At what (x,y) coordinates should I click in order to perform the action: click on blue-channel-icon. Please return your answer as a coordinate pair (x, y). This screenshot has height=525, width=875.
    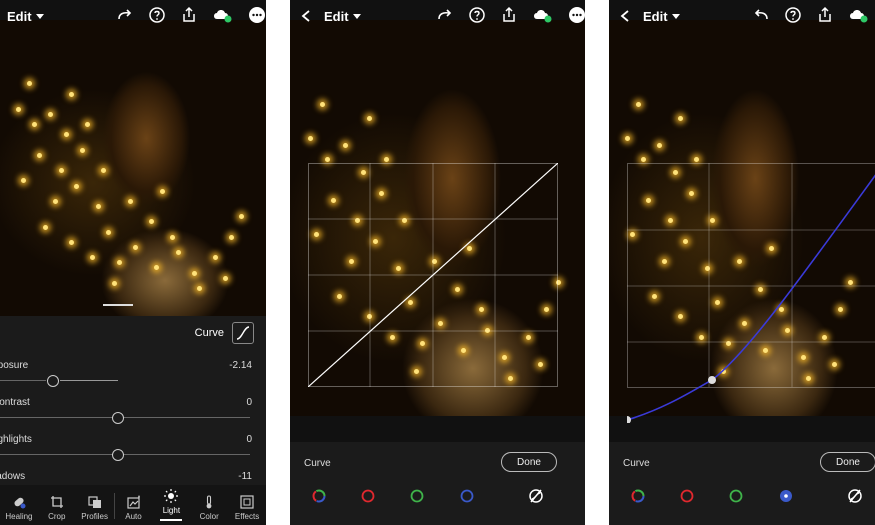
    Looking at the image, I should click on (467, 496).